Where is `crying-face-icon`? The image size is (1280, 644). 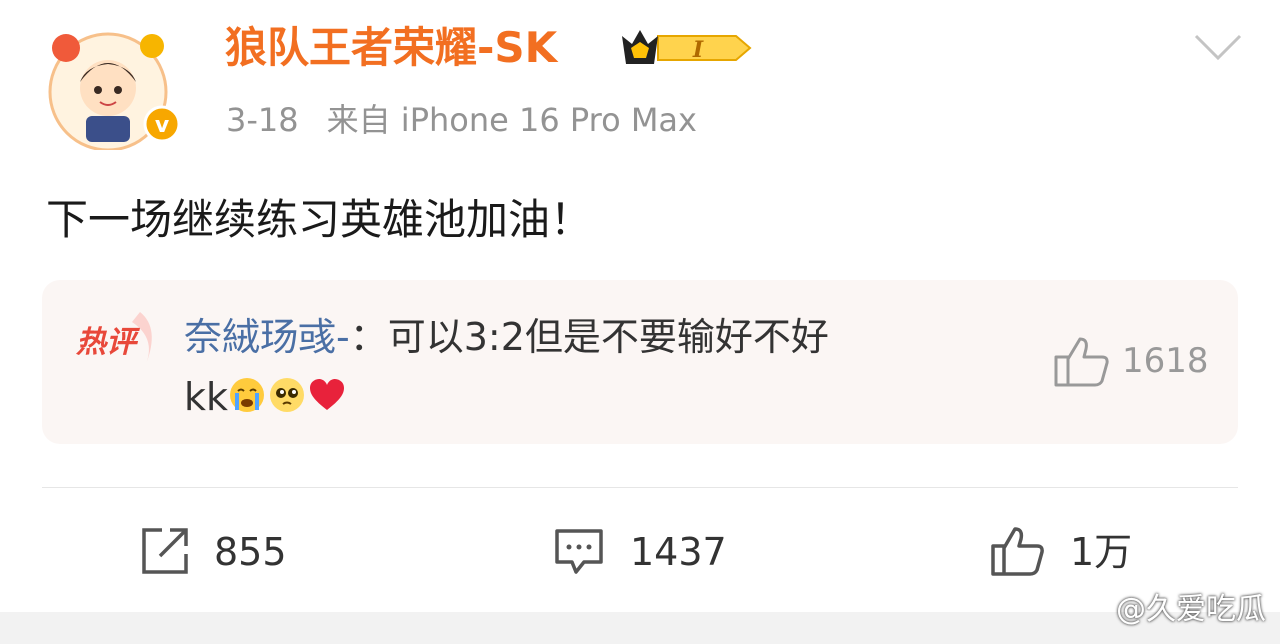 crying-face-icon is located at coordinates (247, 395).